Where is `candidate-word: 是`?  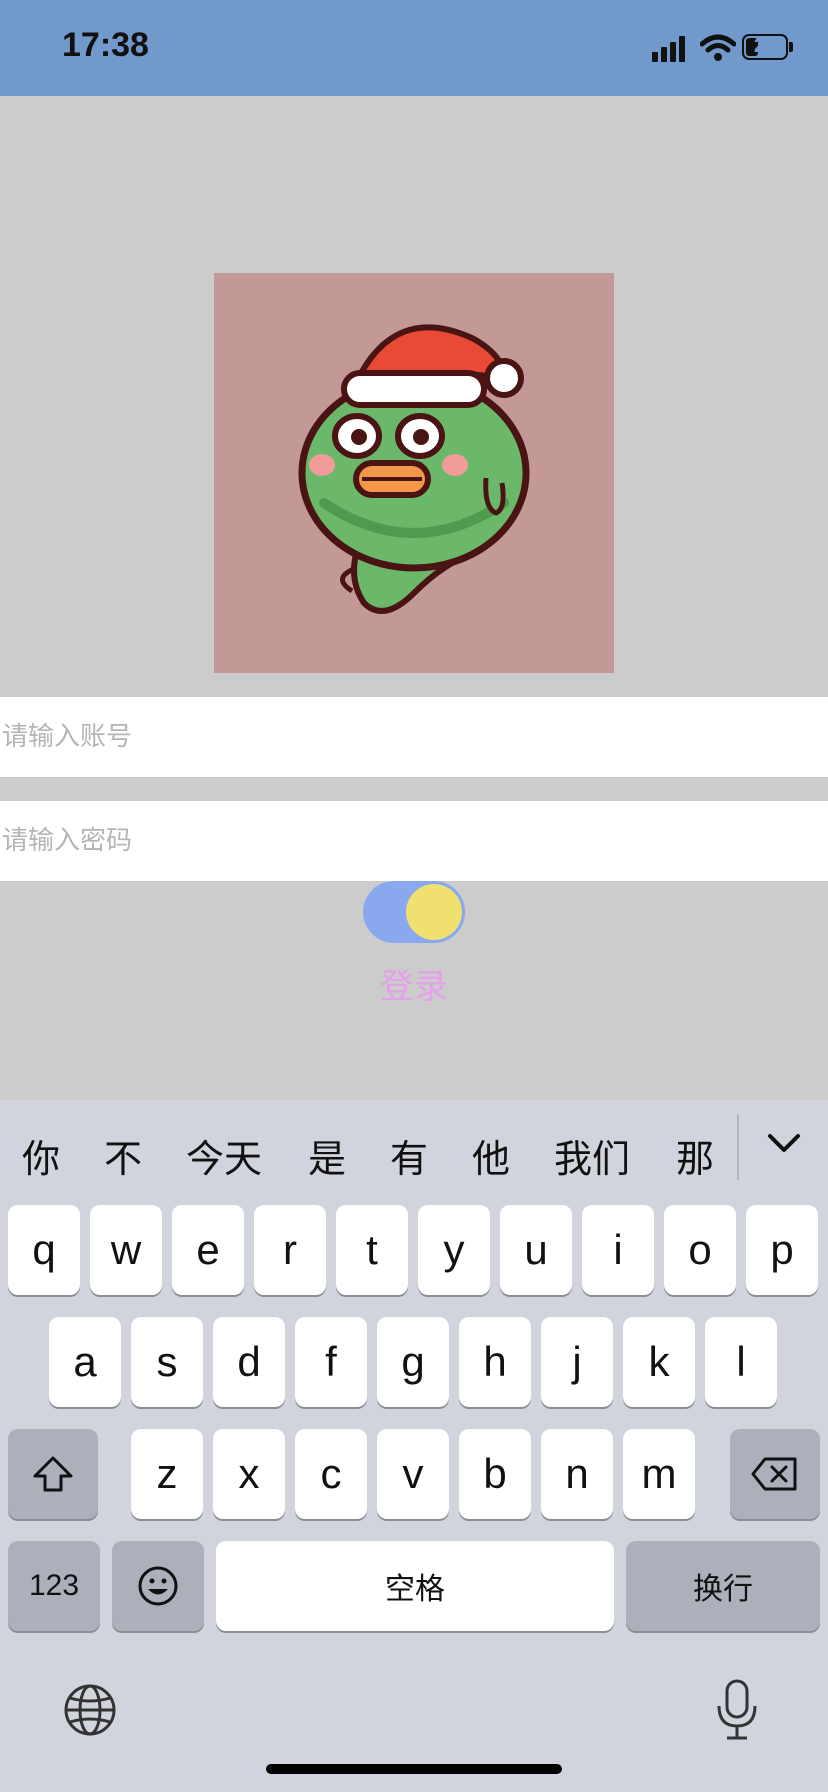
candidate-word: 是 is located at coordinates (327, 1155).